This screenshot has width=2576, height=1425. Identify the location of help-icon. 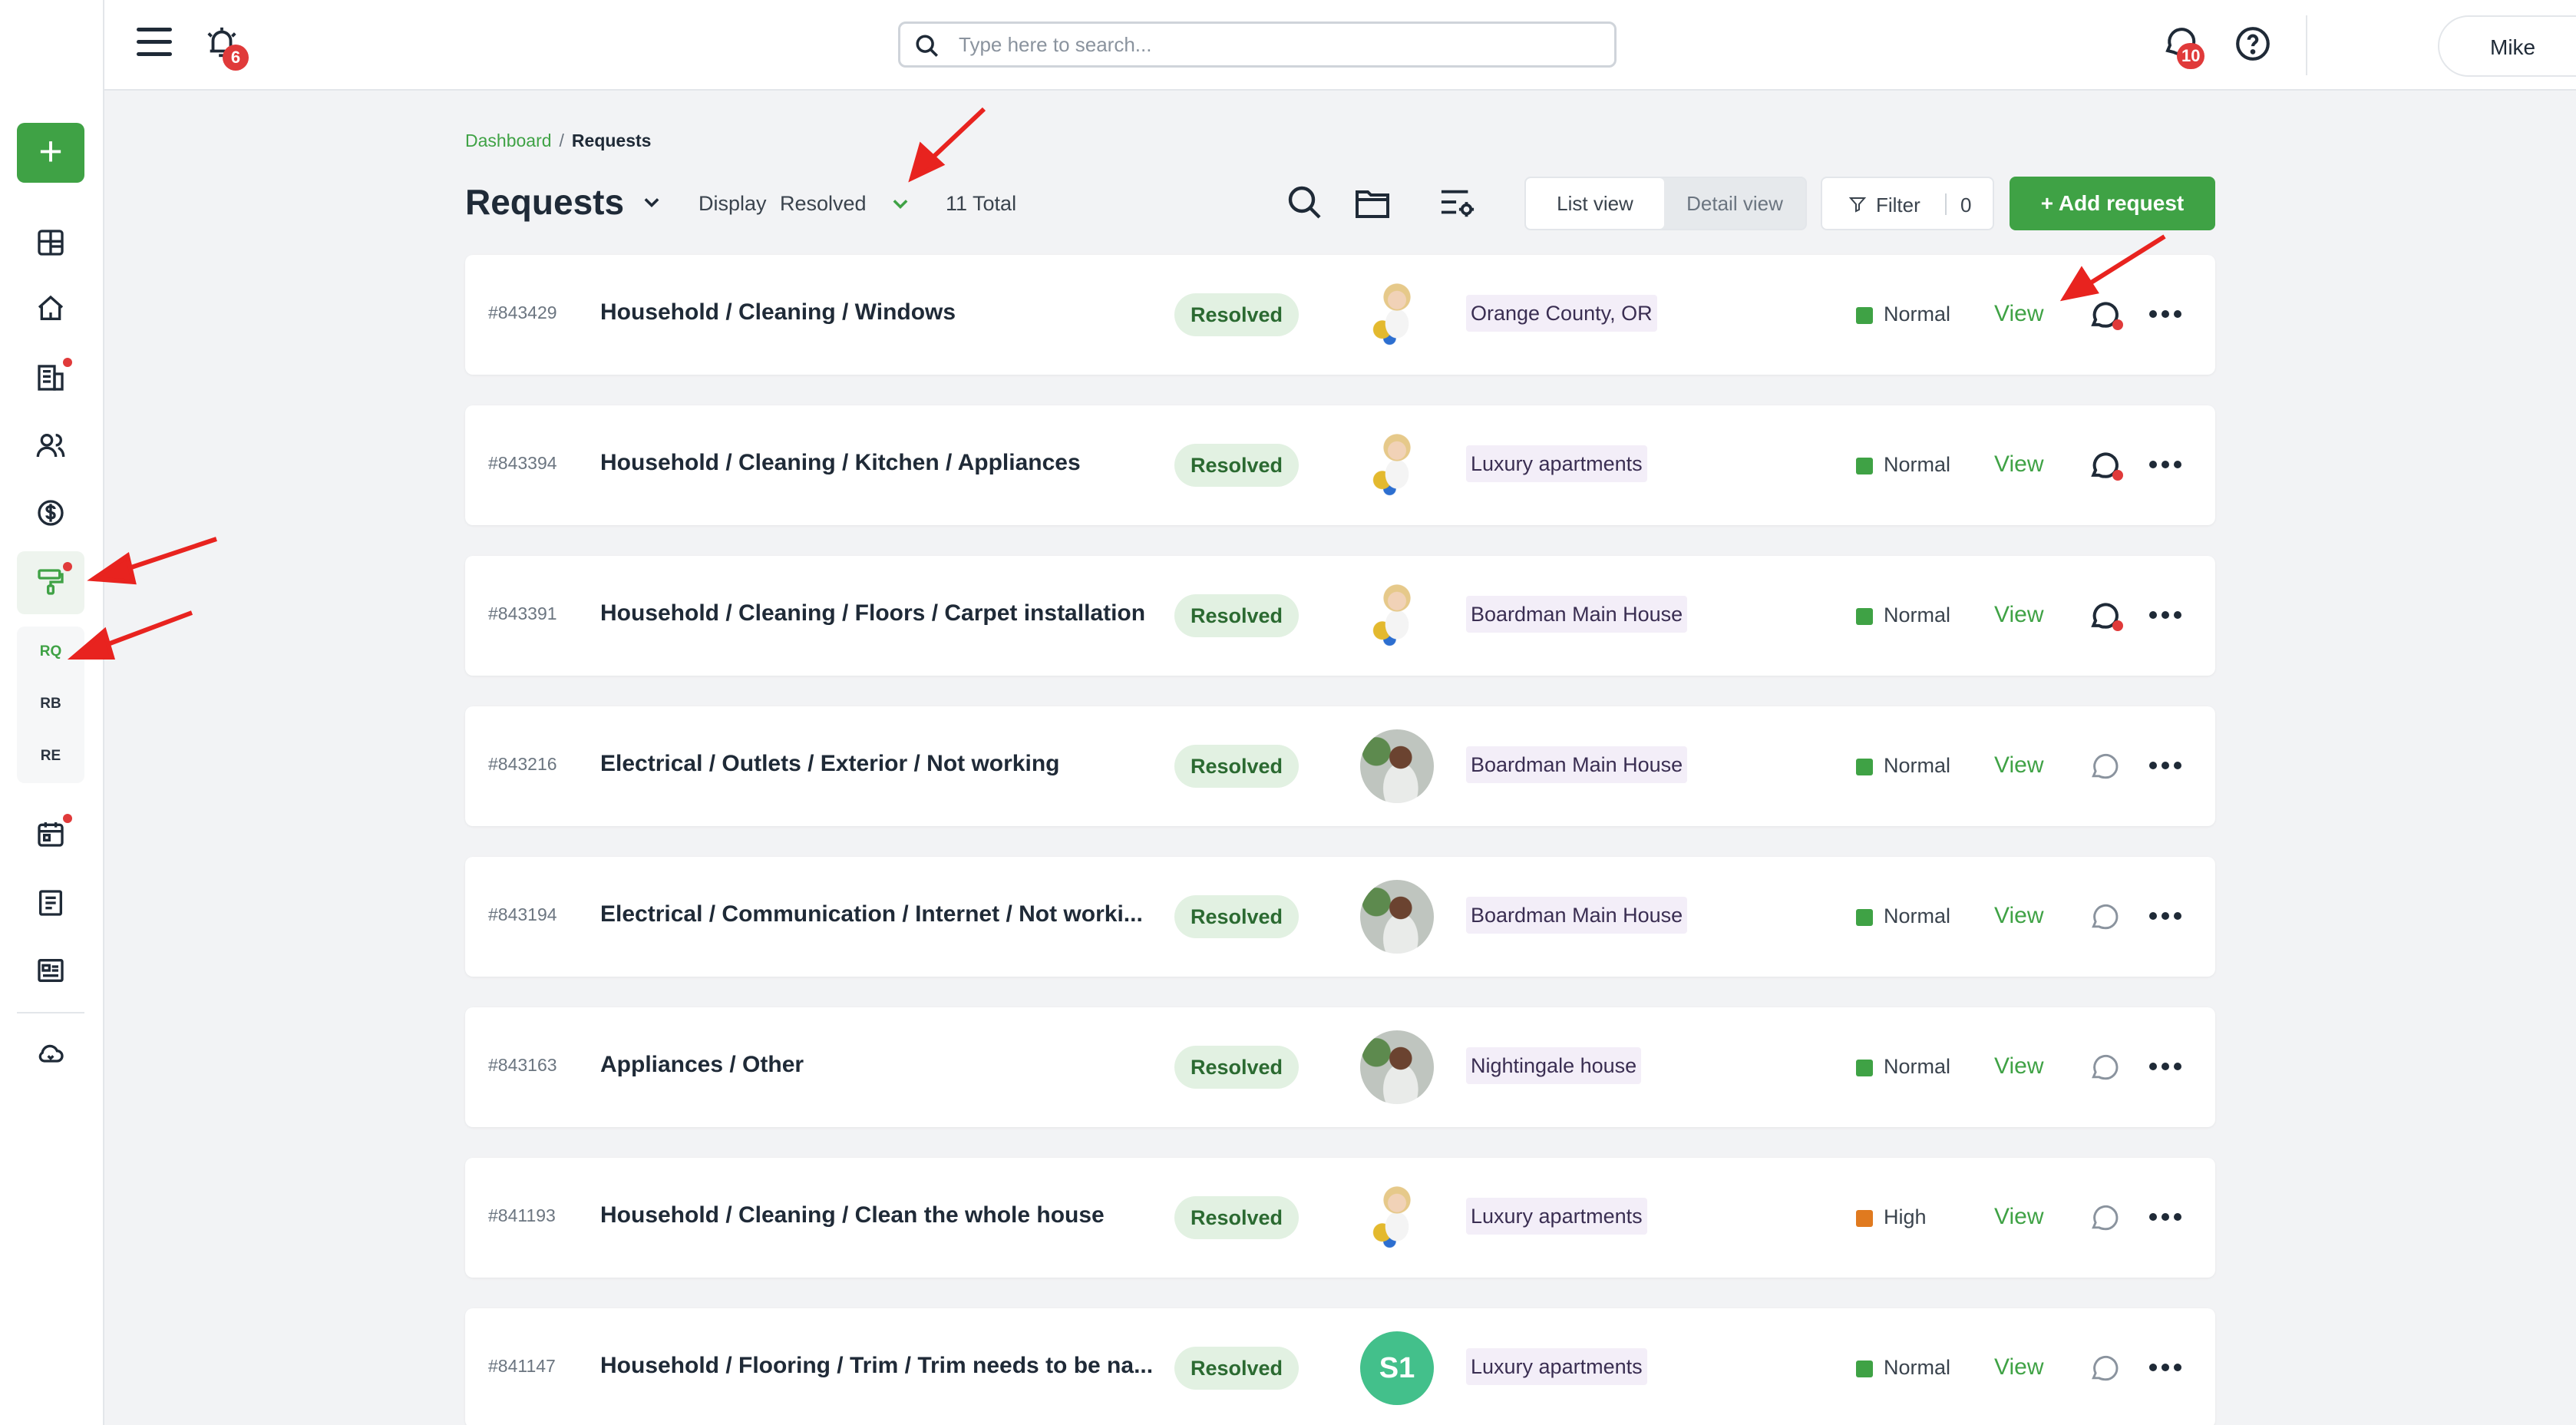
(2254, 44).